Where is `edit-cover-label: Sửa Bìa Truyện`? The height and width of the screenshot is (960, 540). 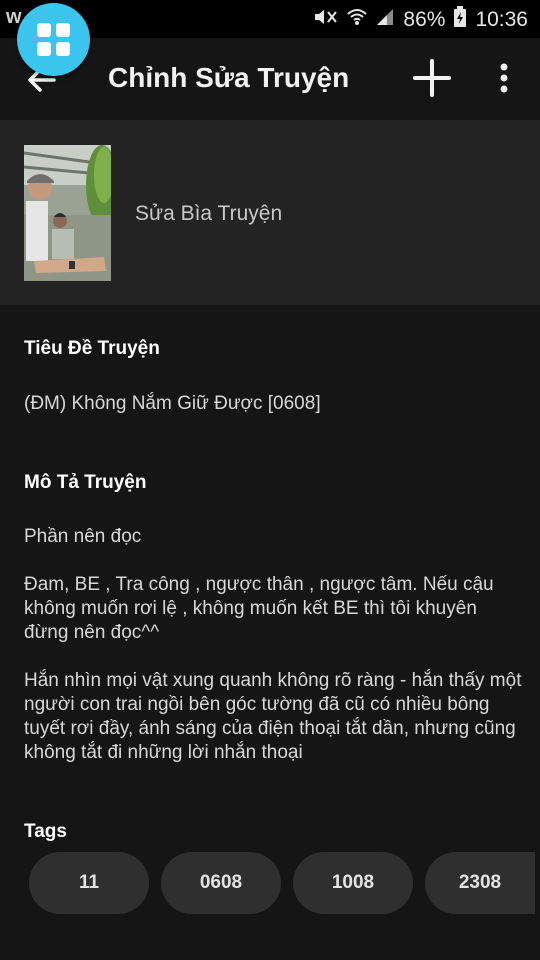 edit-cover-label: Sửa Bìa Truyện is located at coordinates (209, 213).